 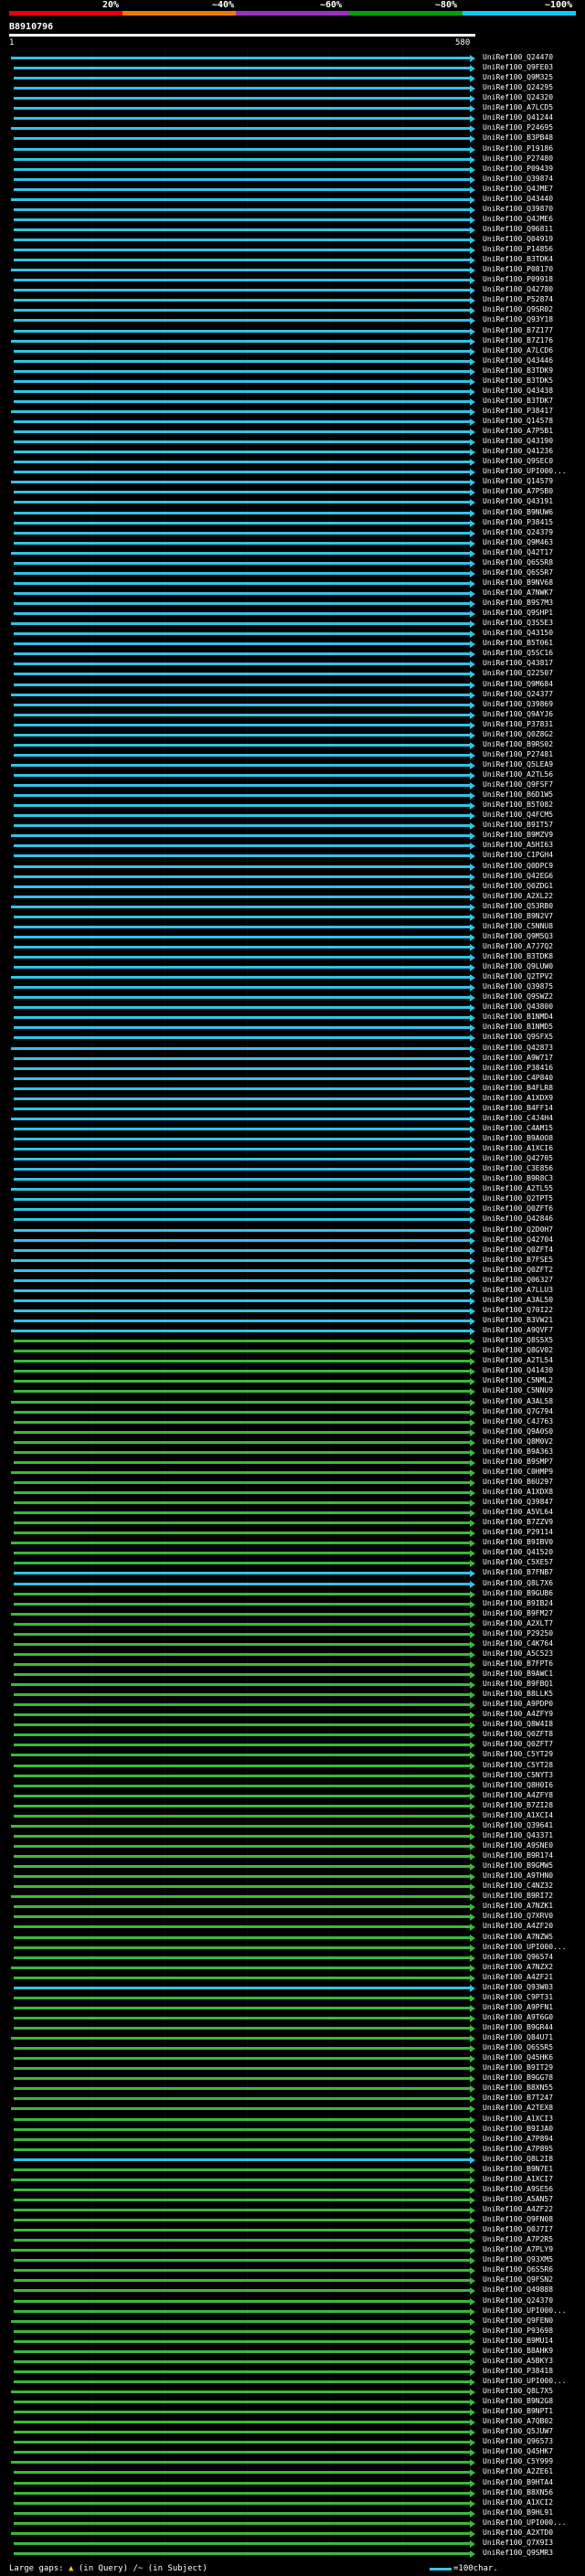 What do you see at coordinates (518, 744) in the screenshot?
I see `hit-id-link: UniRef100_B9RS02` at bounding box center [518, 744].